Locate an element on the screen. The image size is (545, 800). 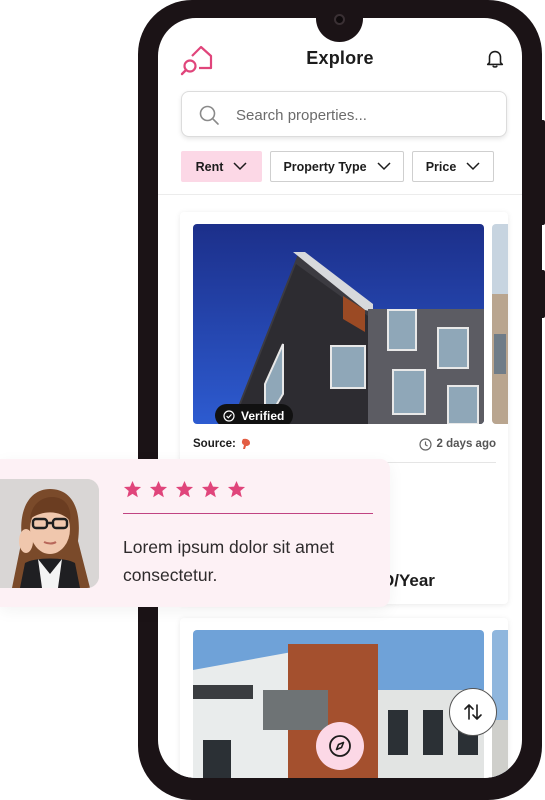
camera-lens is located at coordinates (339, 19).